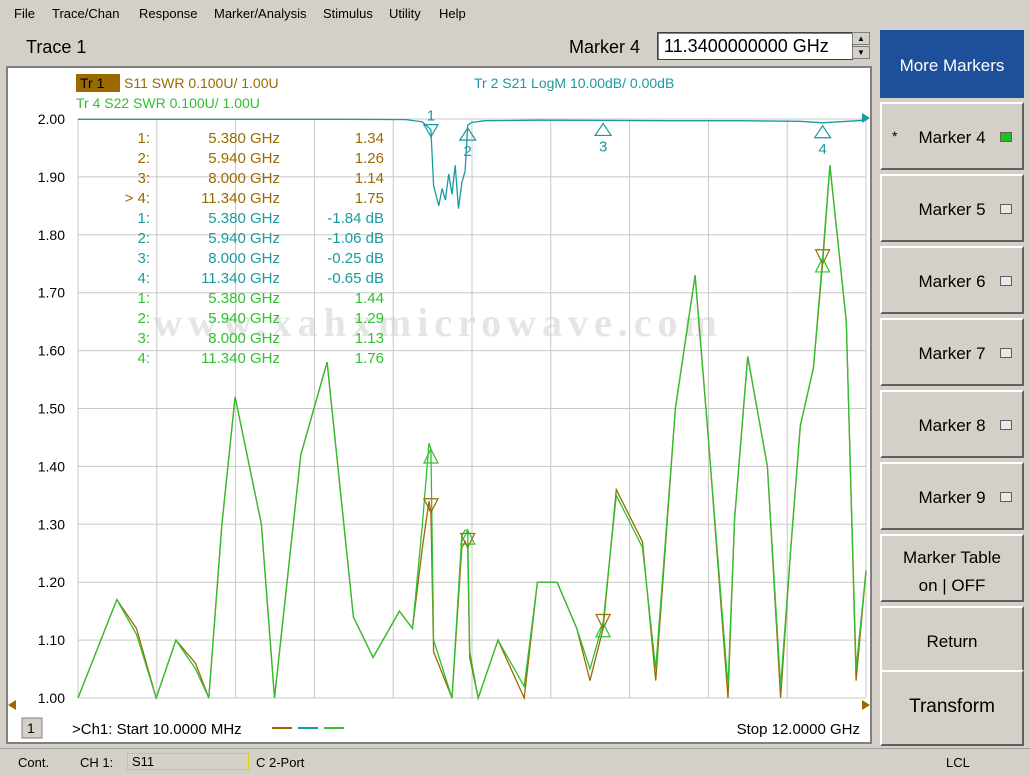 This screenshot has height=775, width=1030. Describe the element at coordinates (31, 728) in the screenshot. I see `channel-number: 1` at that location.